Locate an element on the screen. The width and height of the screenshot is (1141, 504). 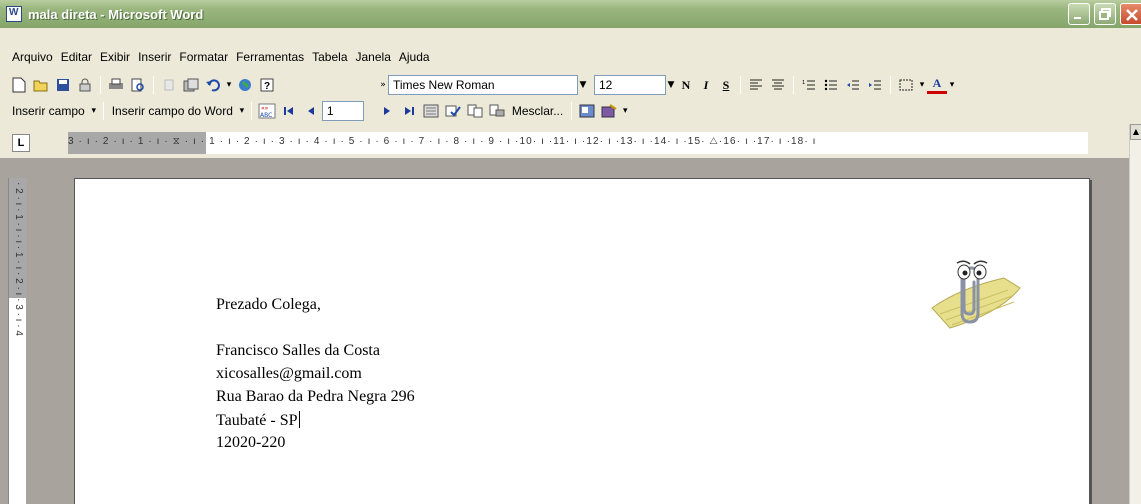
svg-text: ABC is located at coordinates (266, 115).